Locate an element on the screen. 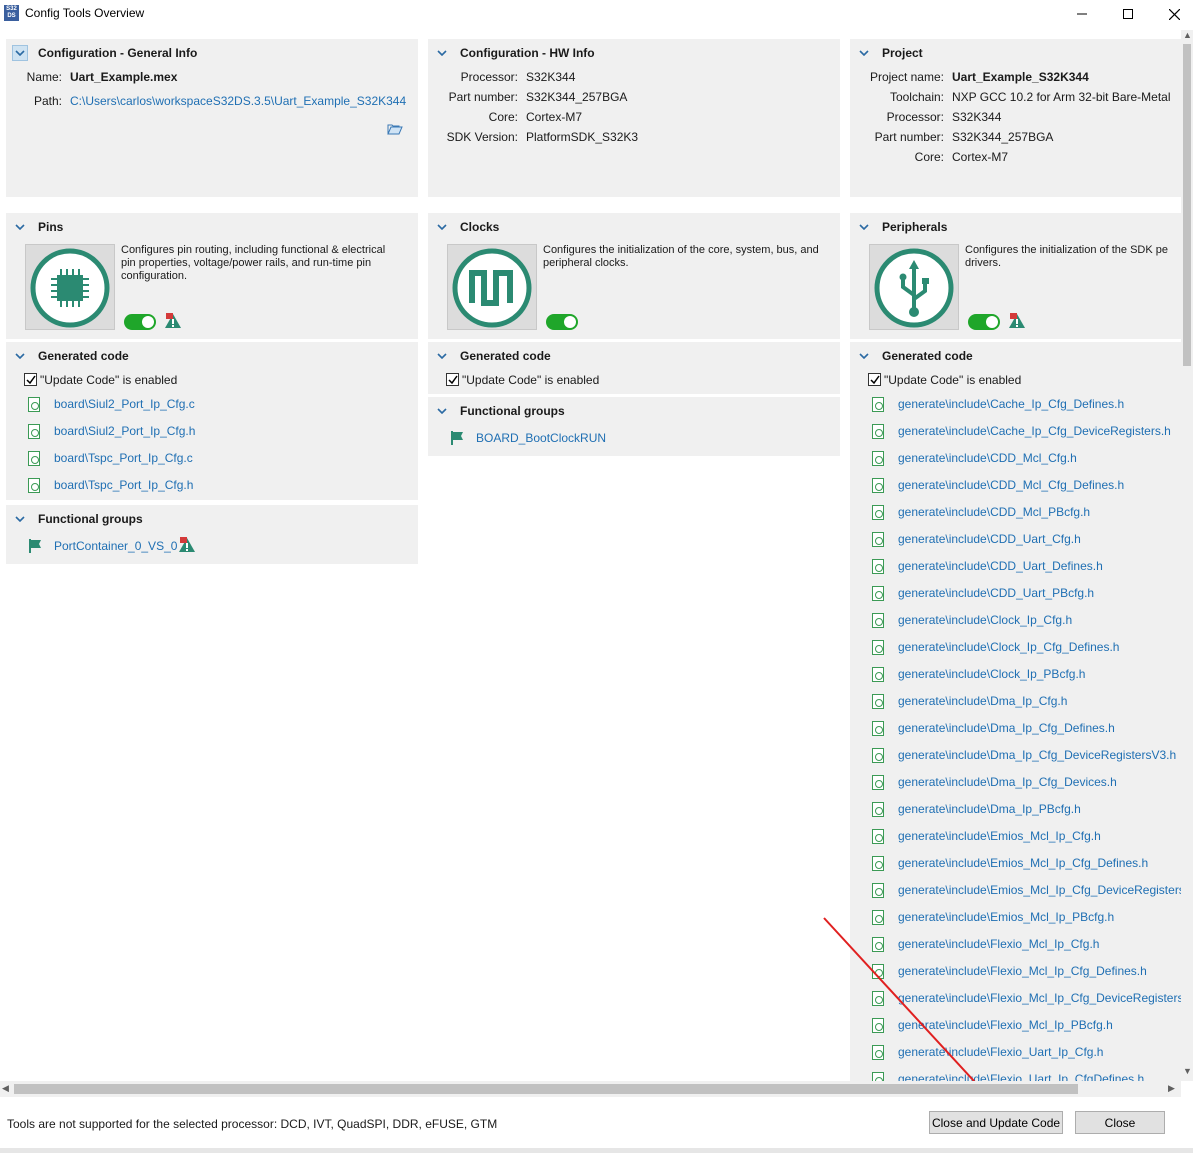  minimize-icon is located at coordinates (1082, 14).